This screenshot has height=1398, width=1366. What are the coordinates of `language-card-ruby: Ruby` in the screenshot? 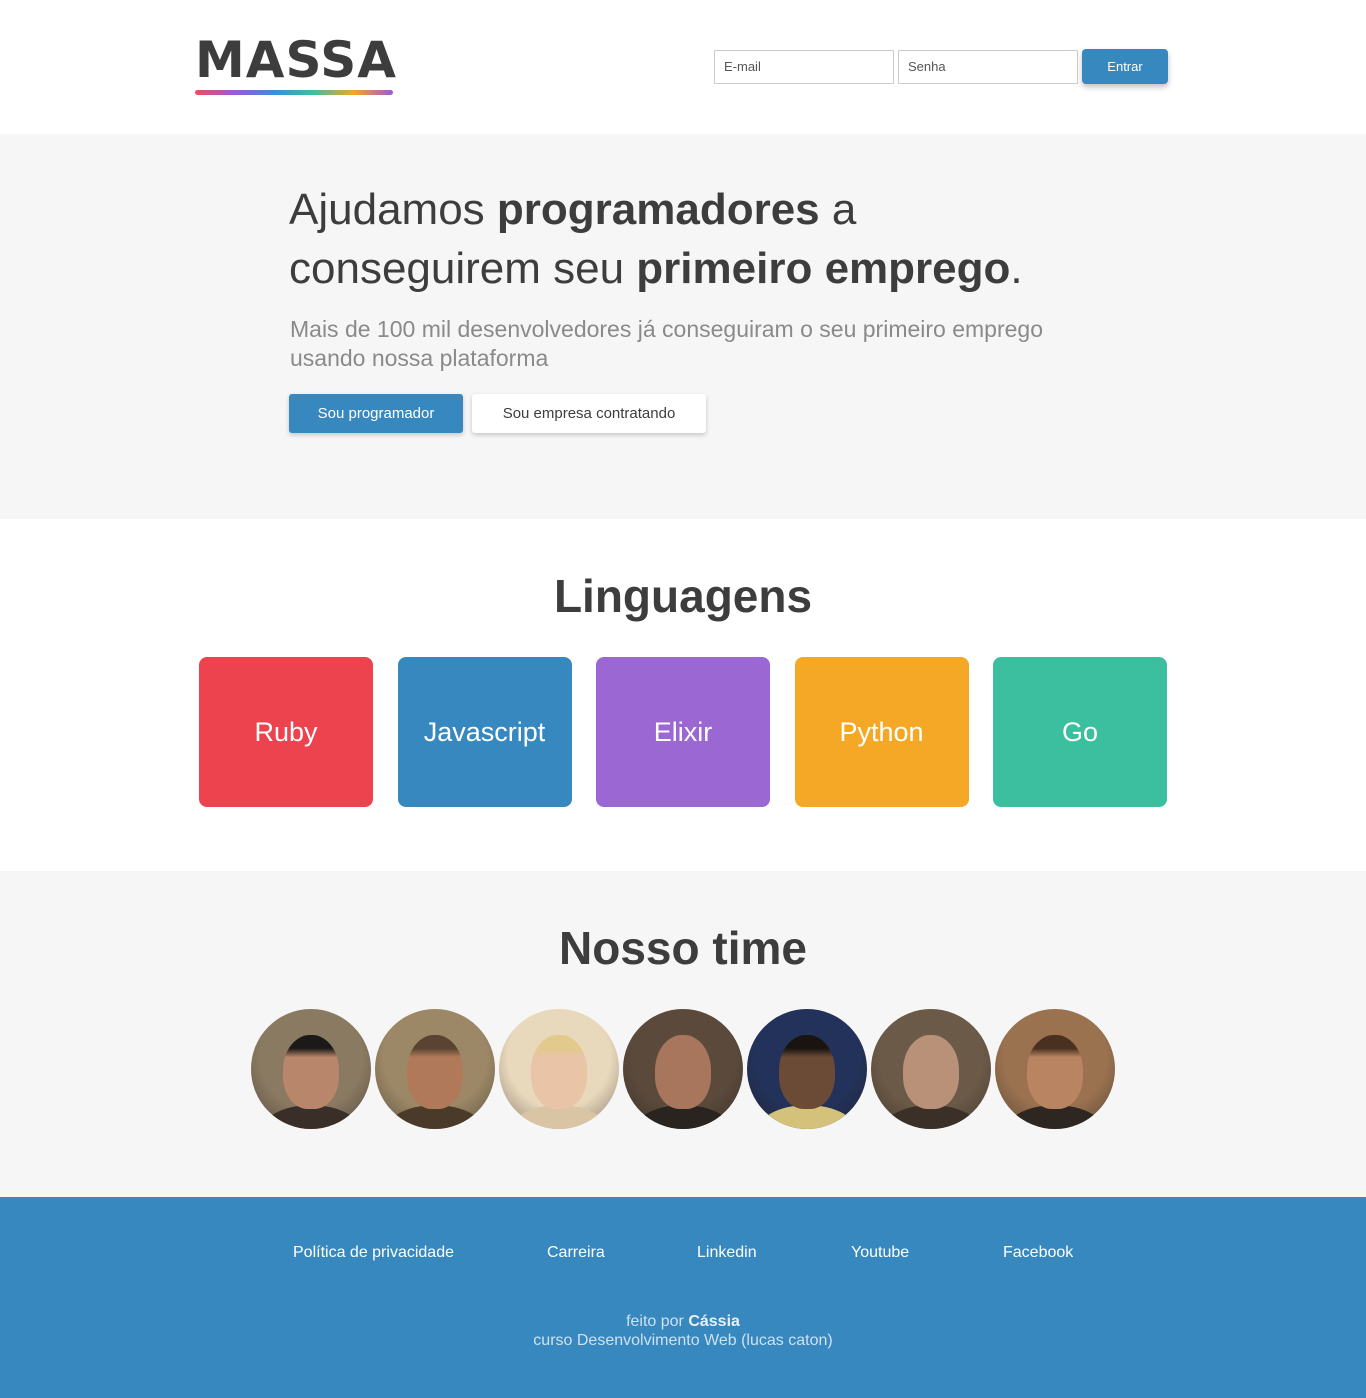 It's located at (286, 732).